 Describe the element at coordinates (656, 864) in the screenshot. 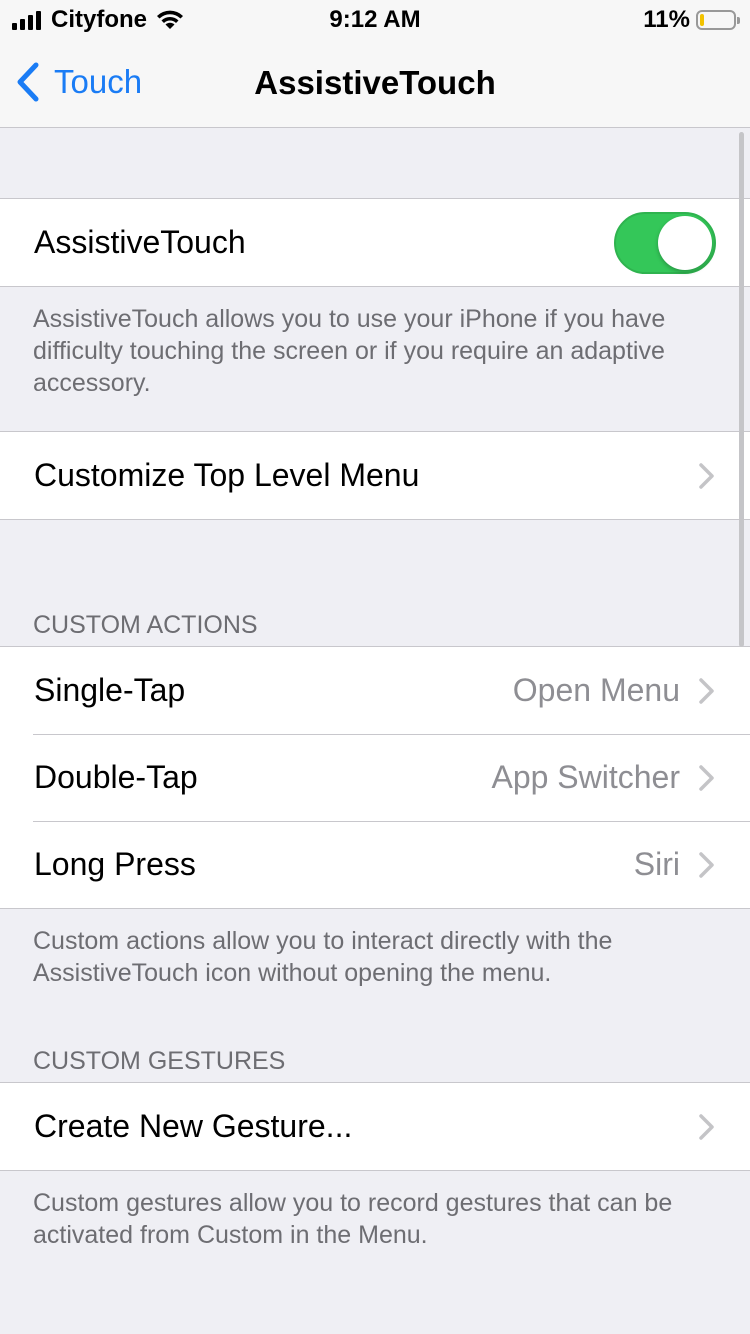

I see `long-press-value: Siri` at that location.